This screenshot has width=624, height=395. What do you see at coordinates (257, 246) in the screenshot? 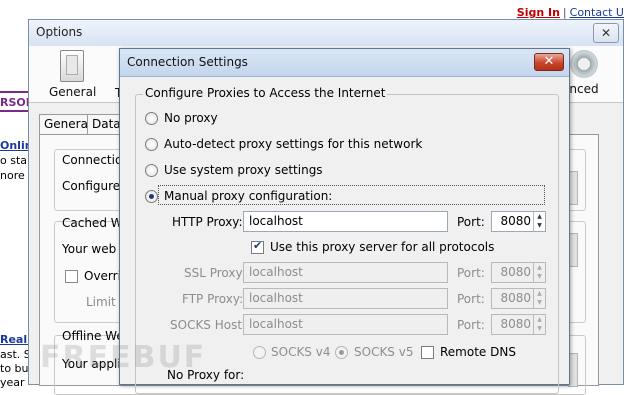
I see `use-for-all-checkbox` at bounding box center [257, 246].